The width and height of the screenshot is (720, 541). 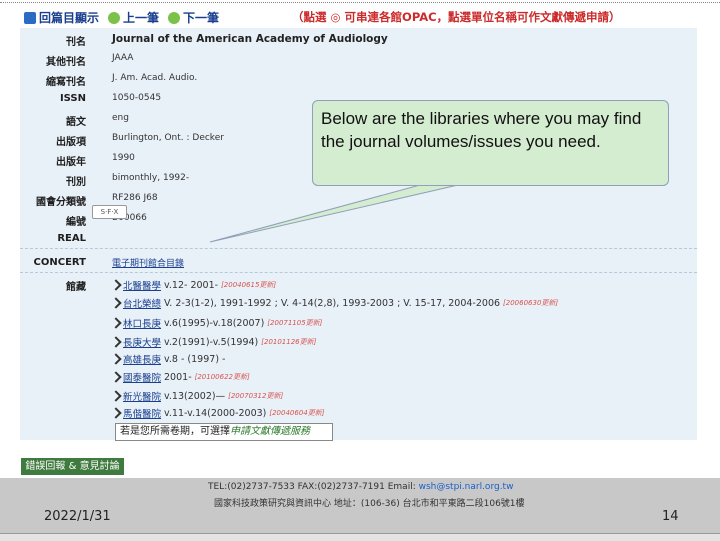 I want to click on callout-pointer, so click(x=334, y=213).